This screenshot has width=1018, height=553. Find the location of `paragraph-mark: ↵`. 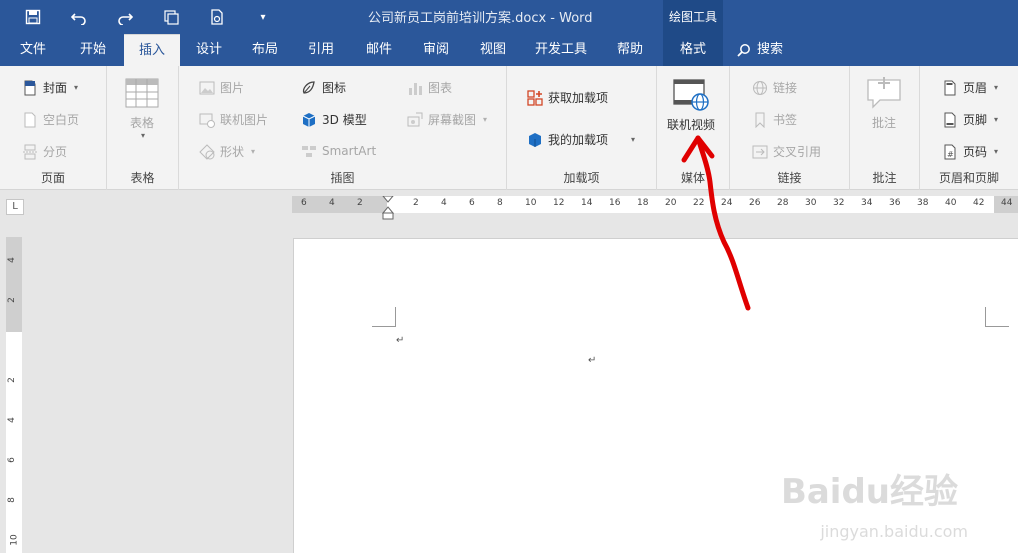

paragraph-mark: ↵ is located at coordinates (400, 340).